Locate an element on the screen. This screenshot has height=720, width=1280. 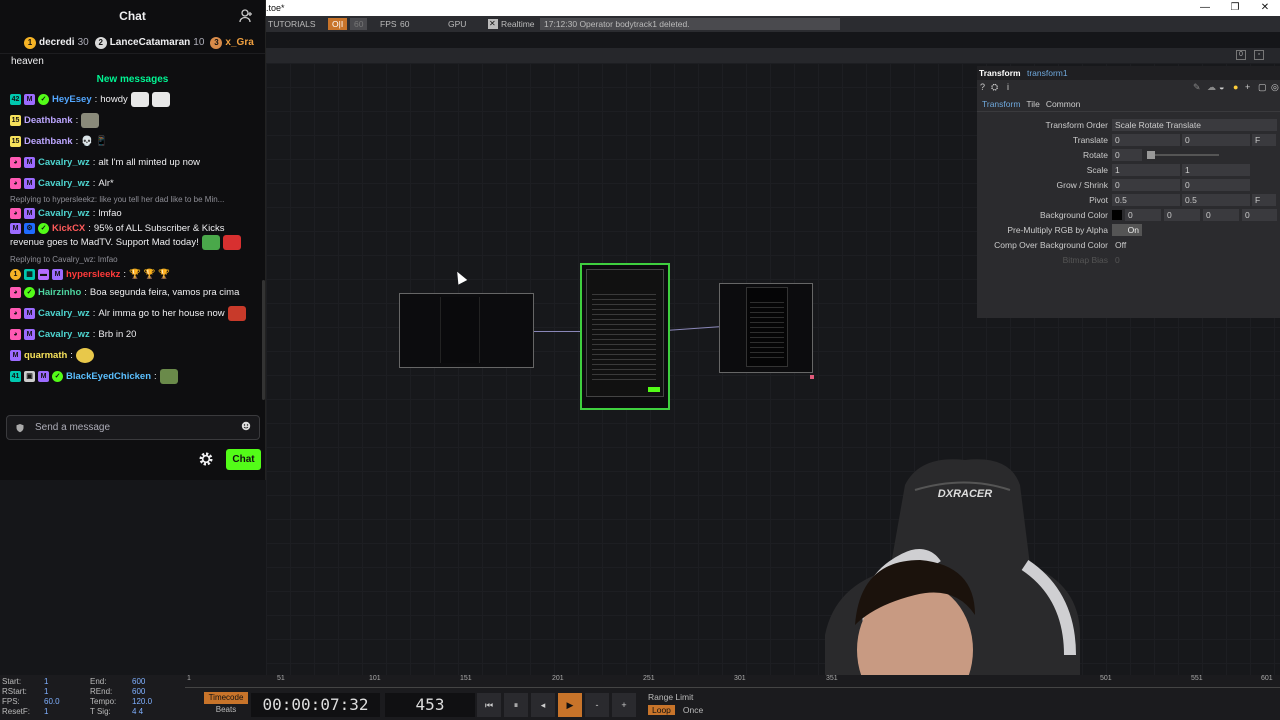
timecode-display: 00:00:07:32 is located at coordinates (315, 705).